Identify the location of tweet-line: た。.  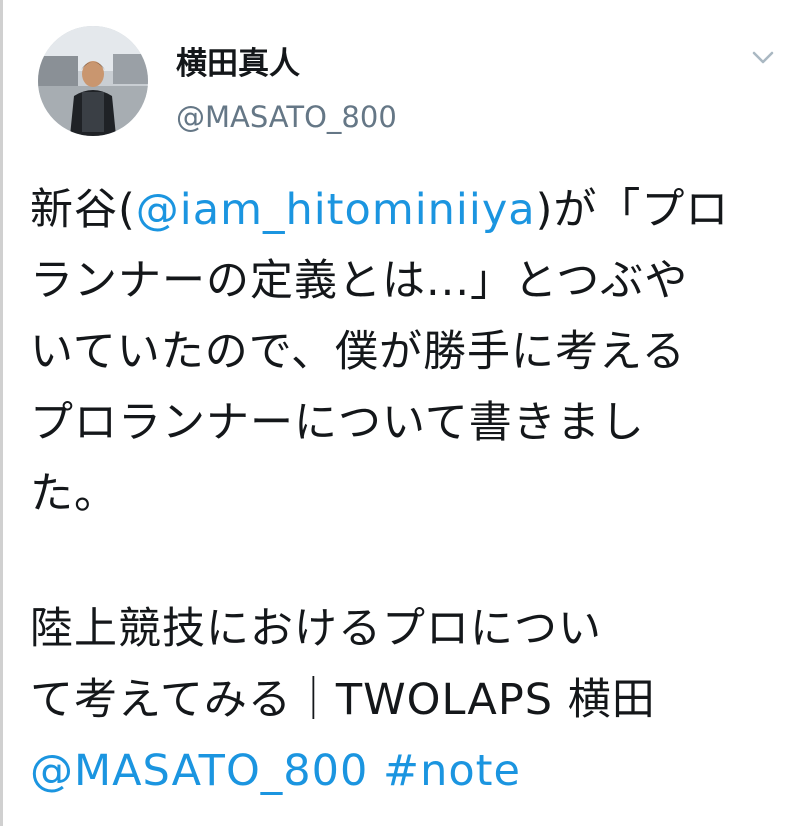
(74, 494).